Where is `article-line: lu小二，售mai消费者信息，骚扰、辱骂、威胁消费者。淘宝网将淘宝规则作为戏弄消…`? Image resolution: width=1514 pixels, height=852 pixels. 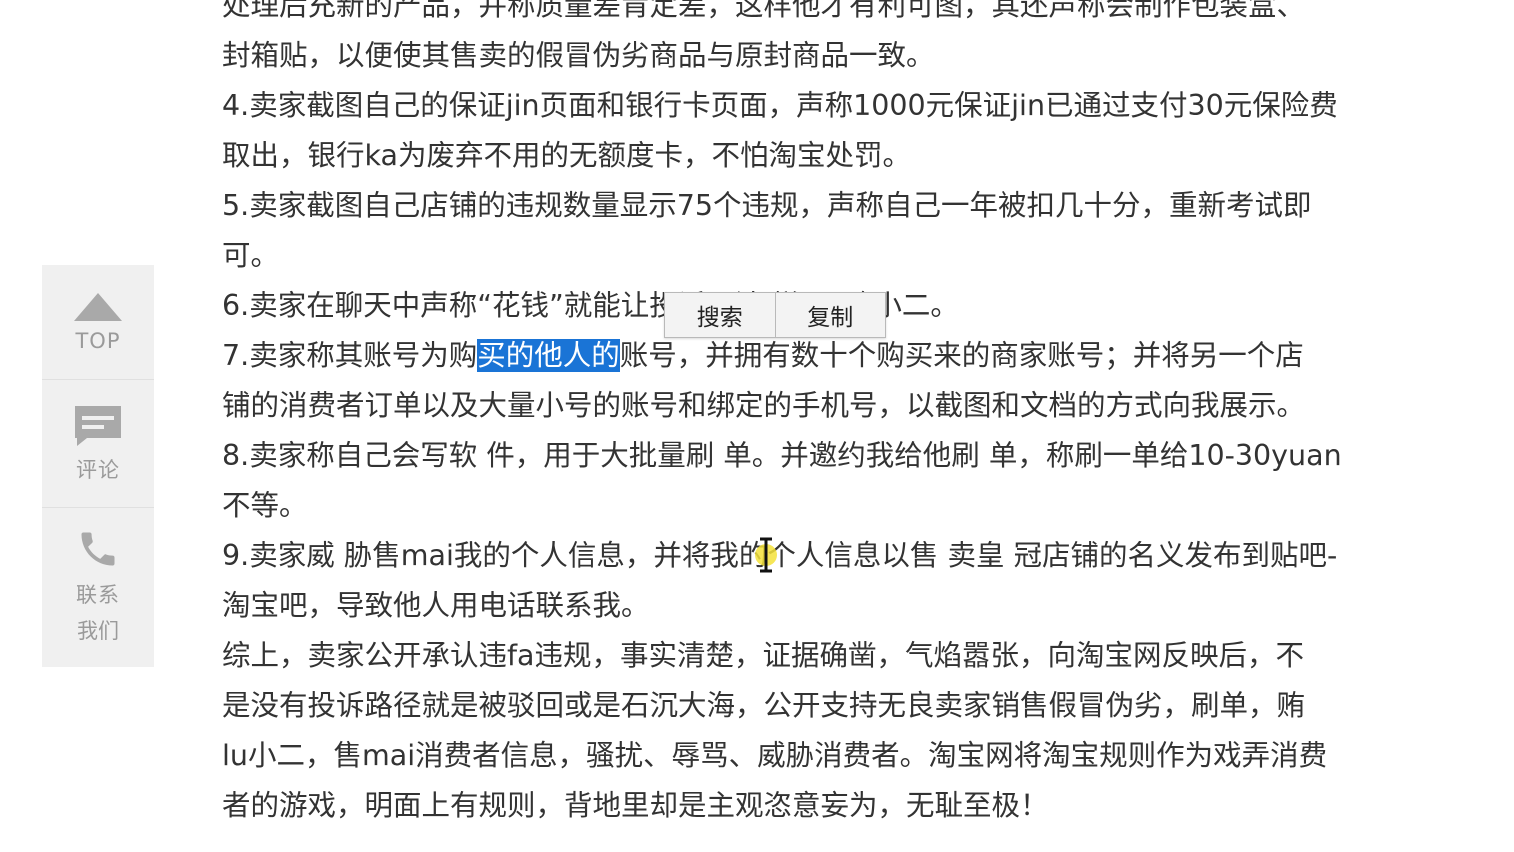
article-line: lu小二，售mai消费者信息，骚扰、辱骂、威胁消费者。淘宝网将淘宝规则作为戏弄消… is located at coordinates (775, 755).